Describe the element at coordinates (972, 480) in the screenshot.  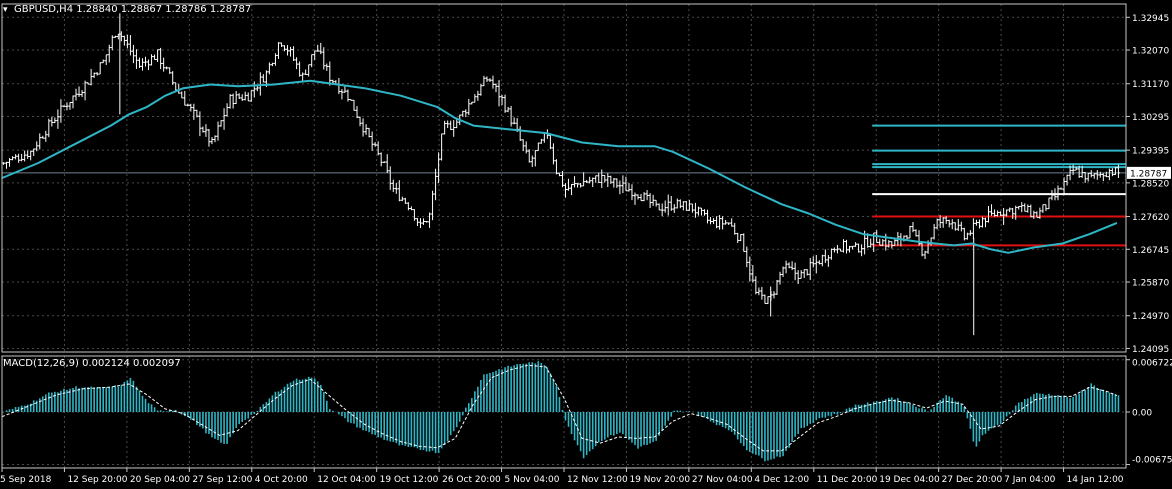
I see `time-axis-label: 27 Dec 20:00` at that location.